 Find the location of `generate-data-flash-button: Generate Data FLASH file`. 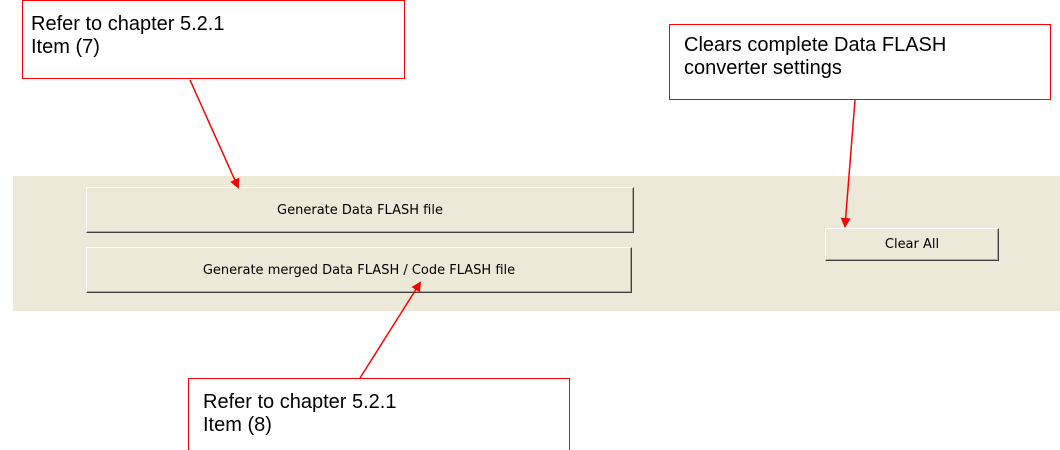

generate-data-flash-button: Generate Data FLASH file is located at coordinates (360, 210).